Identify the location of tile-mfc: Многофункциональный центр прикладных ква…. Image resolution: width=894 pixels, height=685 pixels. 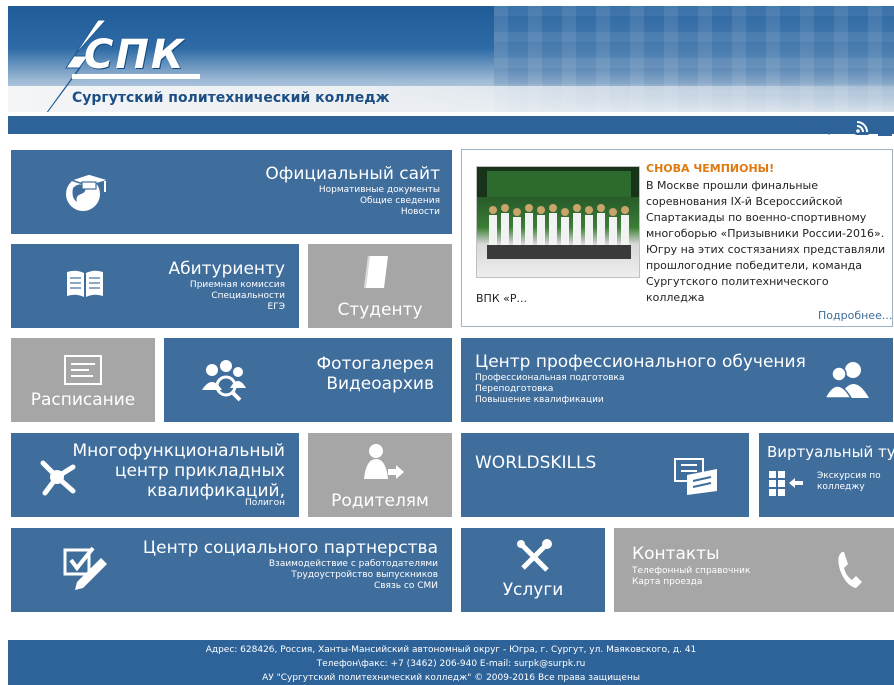
(155, 475).